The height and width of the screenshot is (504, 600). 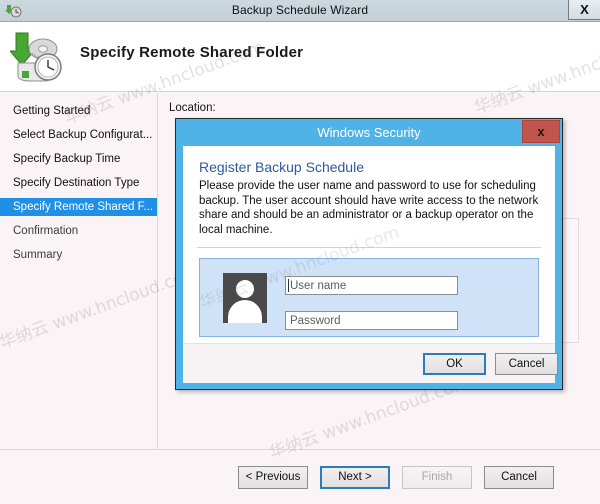 I want to click on wizard-header: Specify Remote Shared Folder, so click(x=300, y=57).